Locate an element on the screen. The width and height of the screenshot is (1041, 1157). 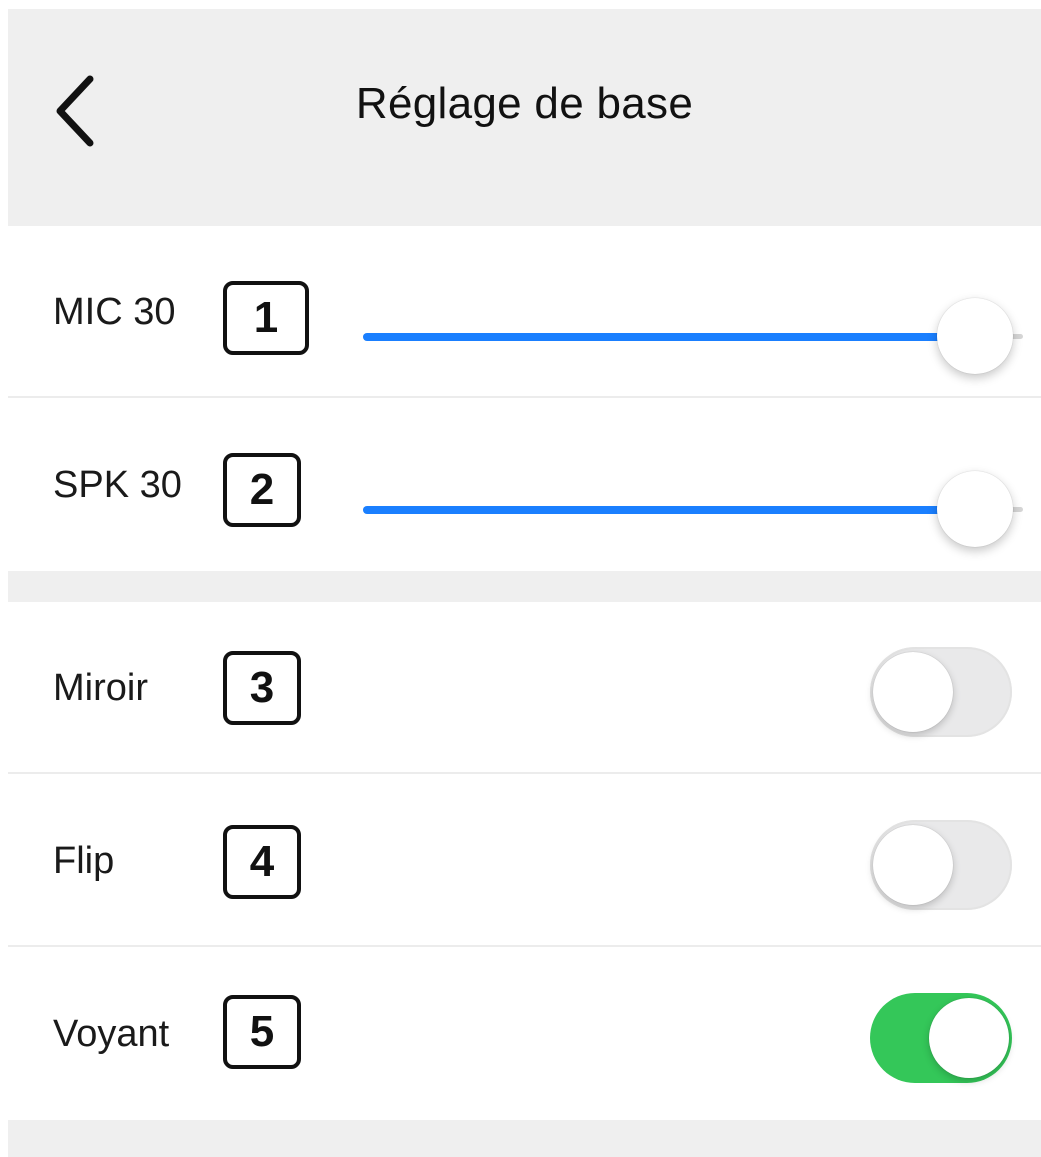
annotation-marker-4: 4 is located at coordinates (262, 862).